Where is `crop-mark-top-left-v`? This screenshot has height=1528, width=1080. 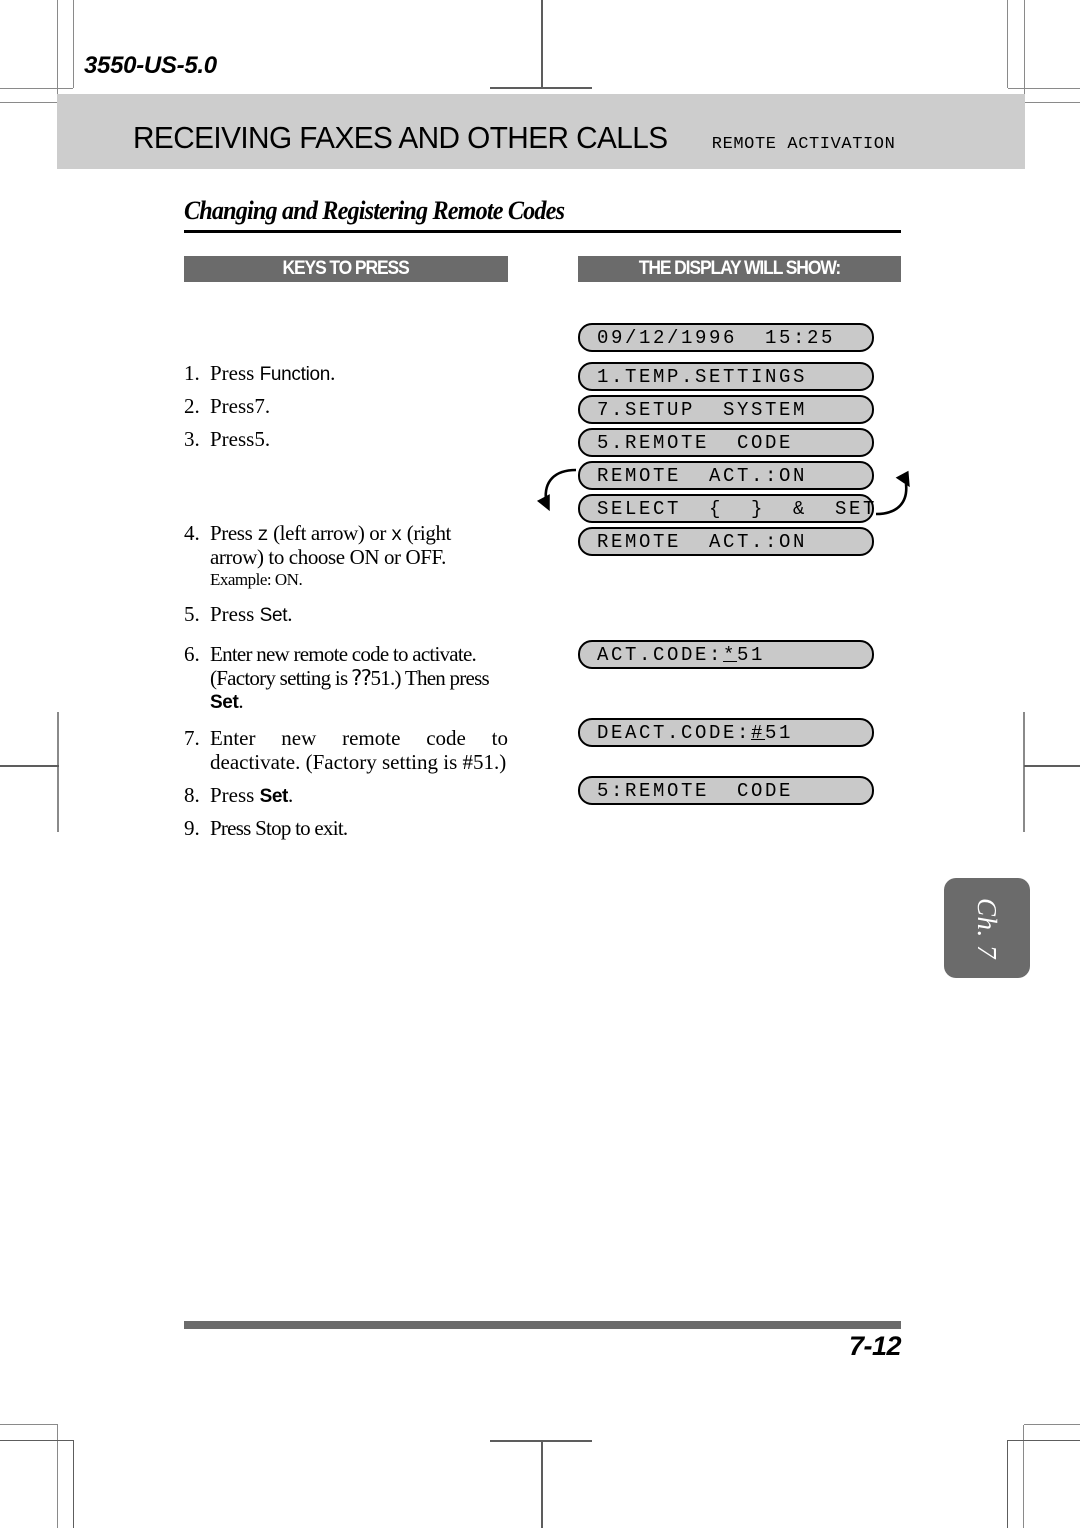 crop-mark-top-left-v is located at coordinates (57, 47).